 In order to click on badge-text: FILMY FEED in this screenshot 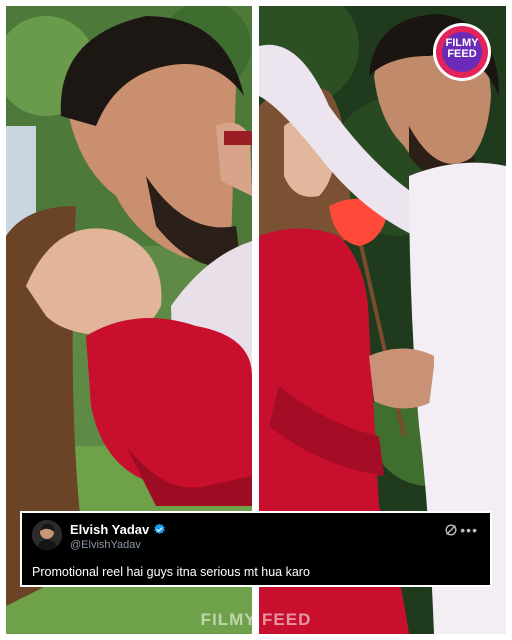, I will do `click(462, 48)`.